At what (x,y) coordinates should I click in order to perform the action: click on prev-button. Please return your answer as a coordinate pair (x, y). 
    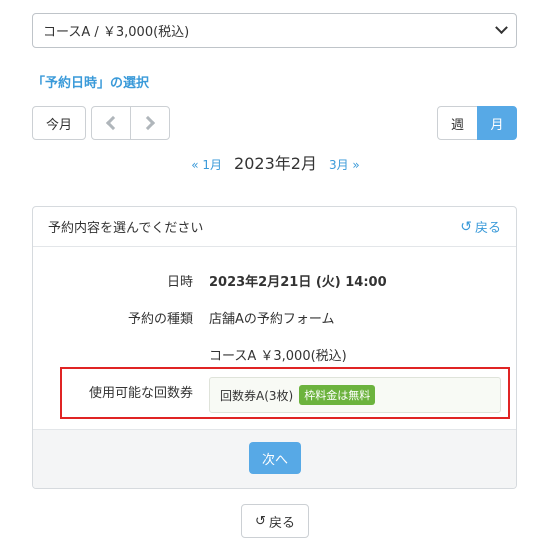
    Looking at the image, I should click on (111, 123).